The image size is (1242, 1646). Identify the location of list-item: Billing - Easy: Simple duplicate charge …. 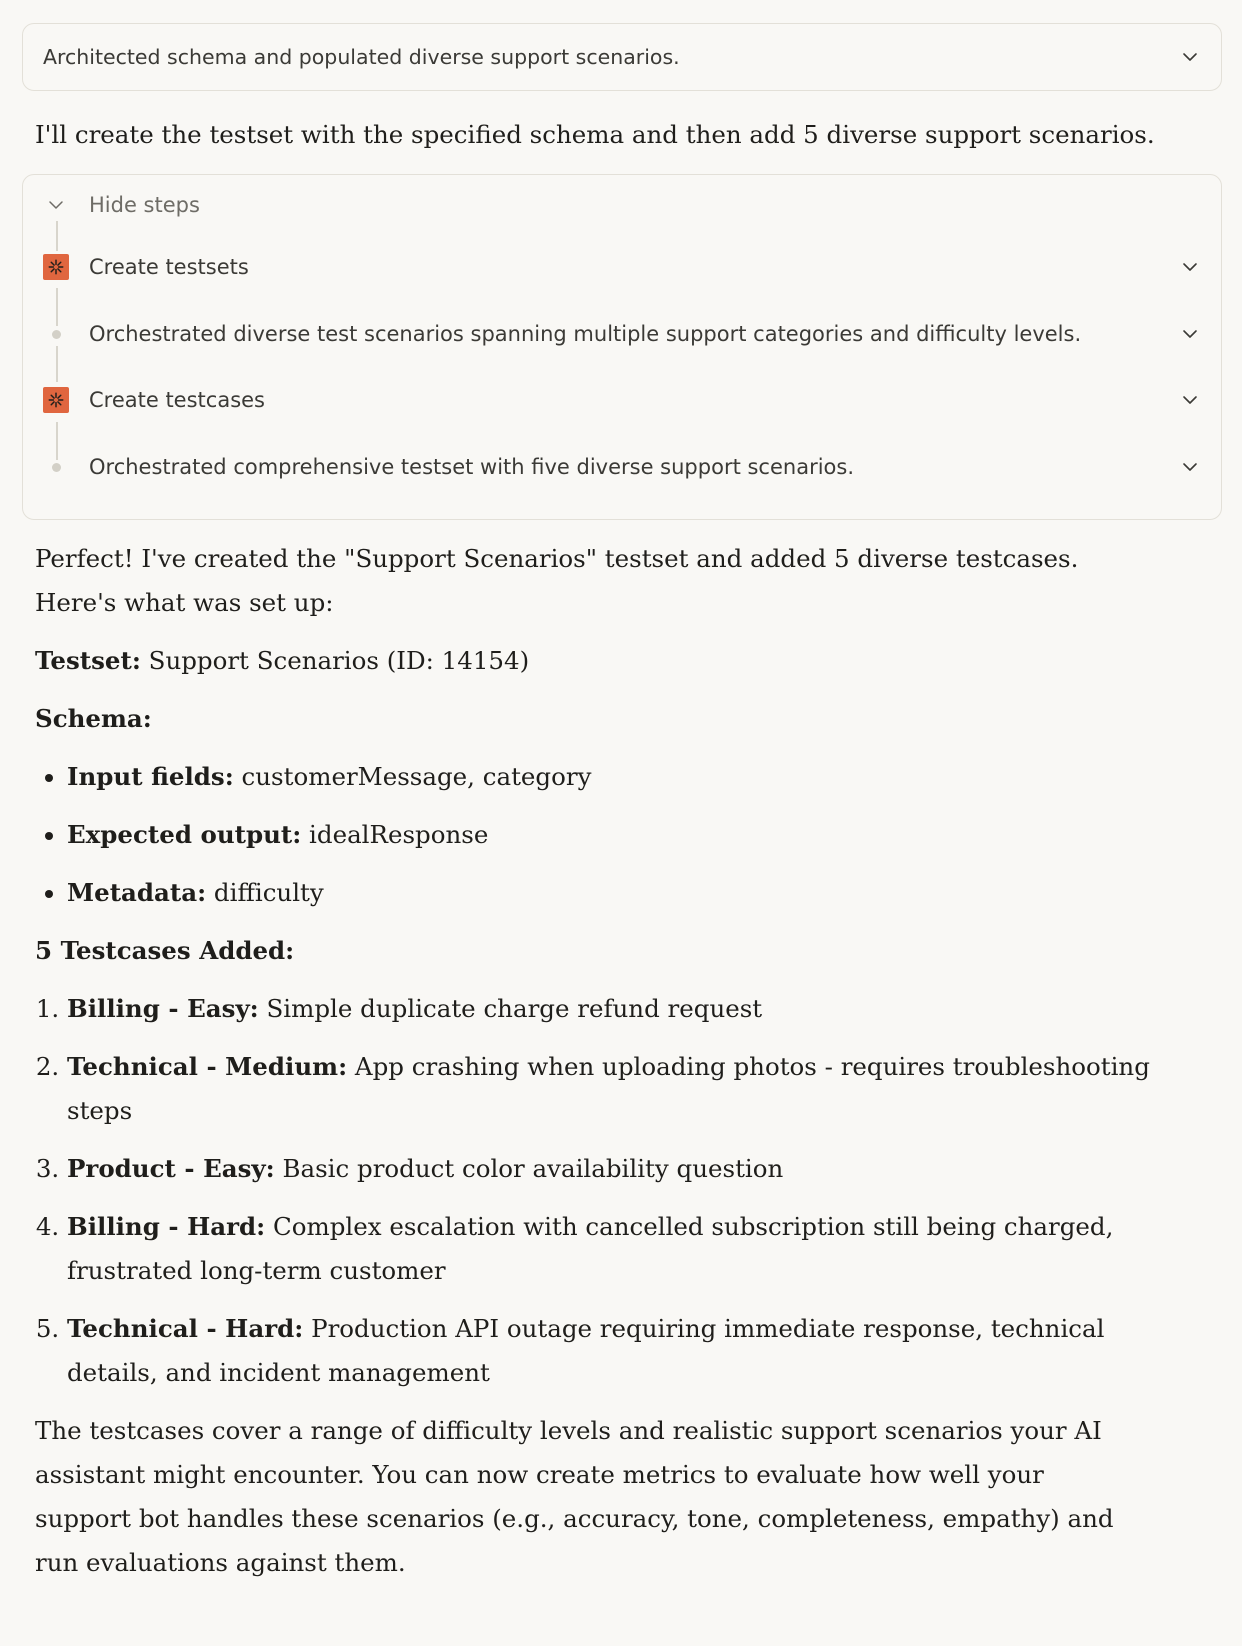
(617, 1009).